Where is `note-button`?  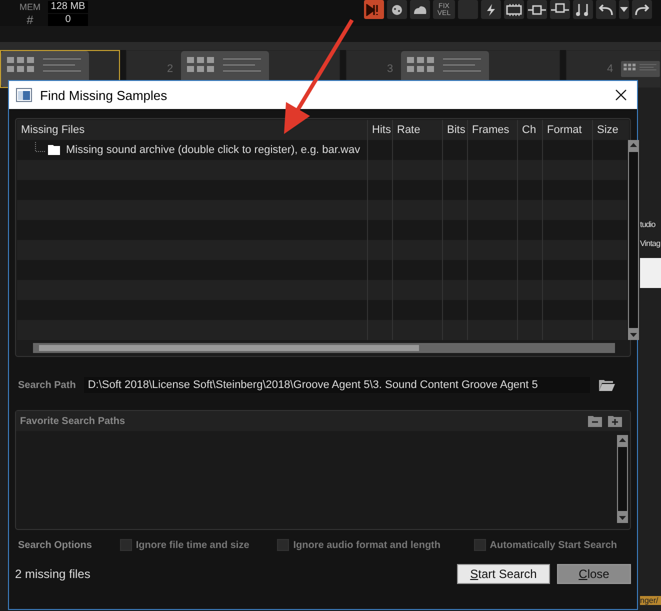
note-button is located at coordinates (583, 9).